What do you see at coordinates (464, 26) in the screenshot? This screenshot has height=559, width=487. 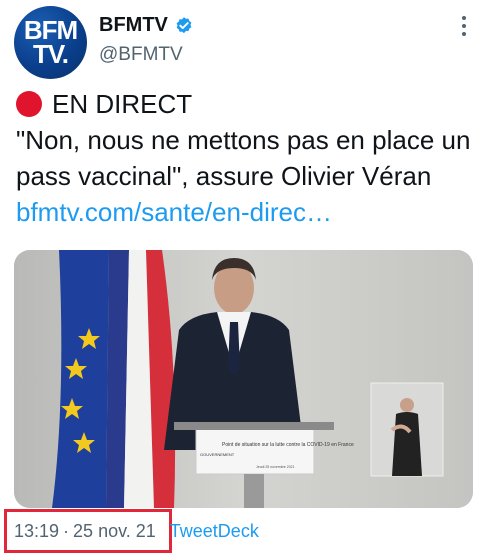 I see `more-options-icon` at bounding box center [464, 26].